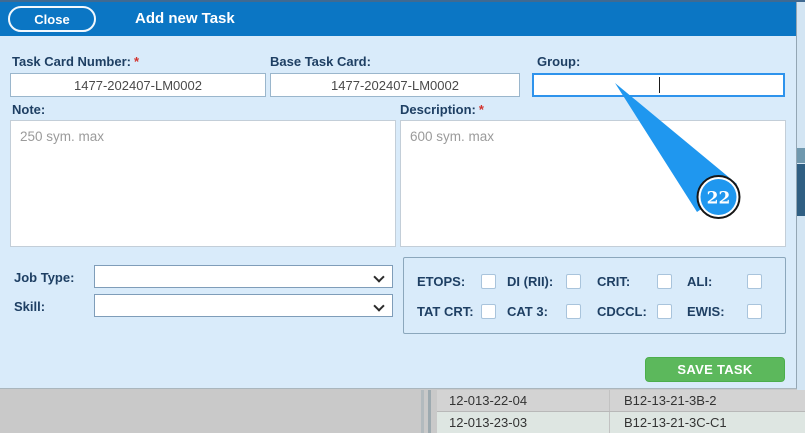 This screenshot has height=433, width=805. I want to click on job-type-select, so click(243, 276).